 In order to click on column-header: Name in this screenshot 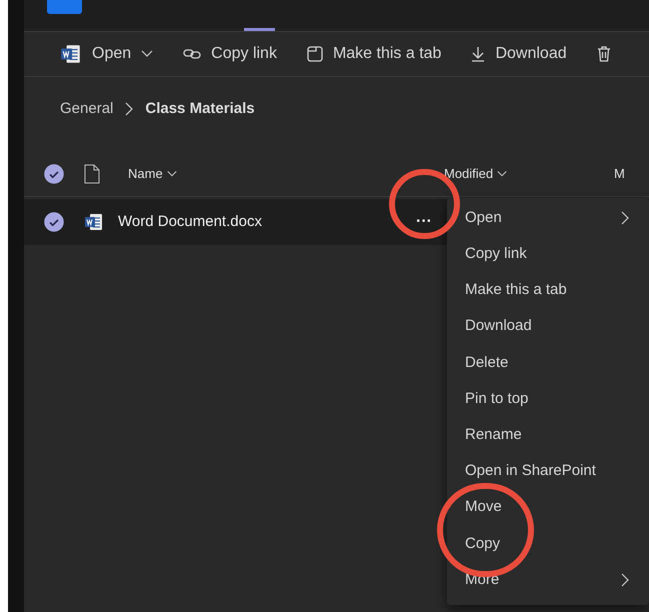, I will do `click(286, 174)`.